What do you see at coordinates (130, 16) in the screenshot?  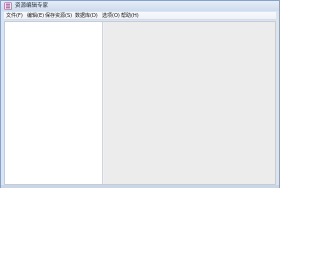 I see `menu-help: 帮助(H)` at bounding box center [130, 16].